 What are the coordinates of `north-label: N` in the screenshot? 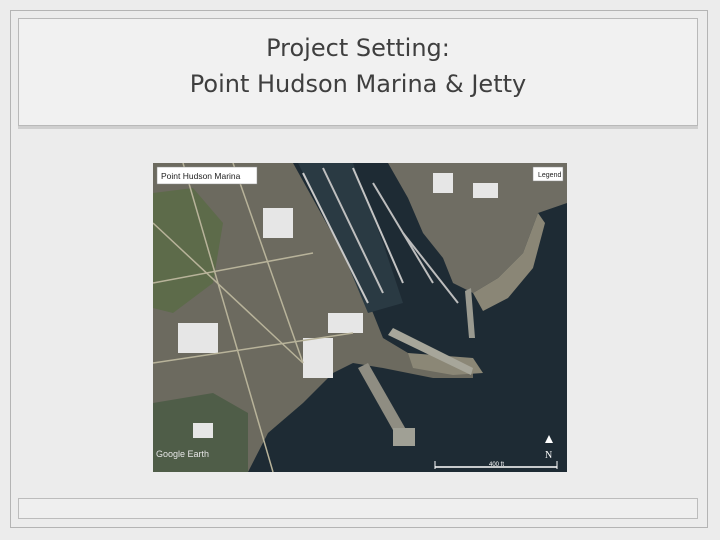 It's located at (548, 455).